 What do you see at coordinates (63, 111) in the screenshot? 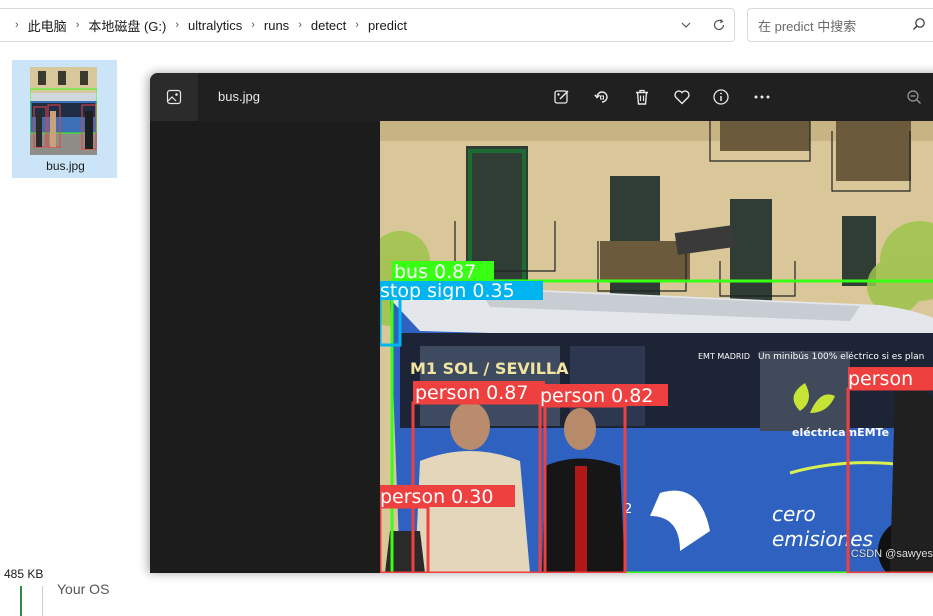
I see `file-thumbnail` at bounding box center [63, 111].